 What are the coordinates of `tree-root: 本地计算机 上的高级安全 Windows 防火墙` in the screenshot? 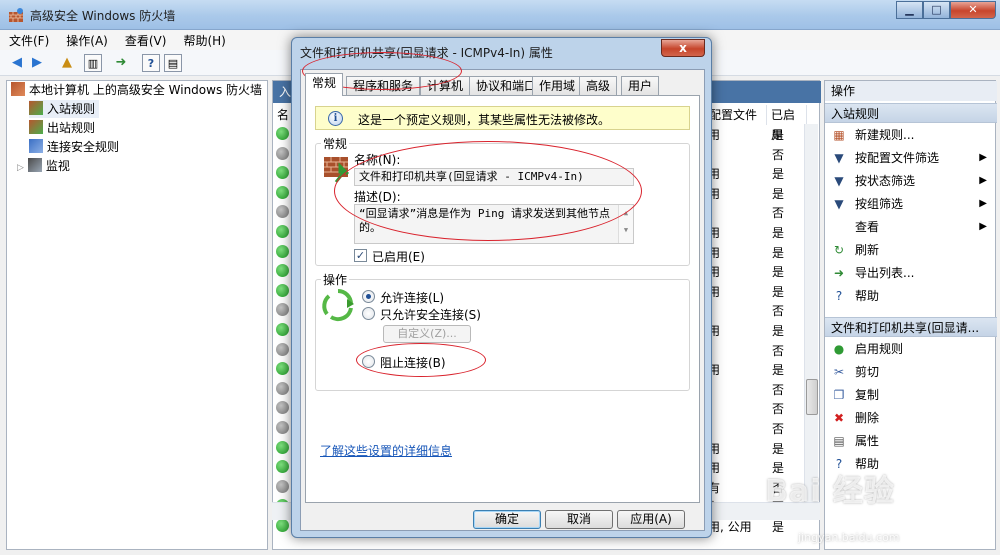 It's located at (136, 90).